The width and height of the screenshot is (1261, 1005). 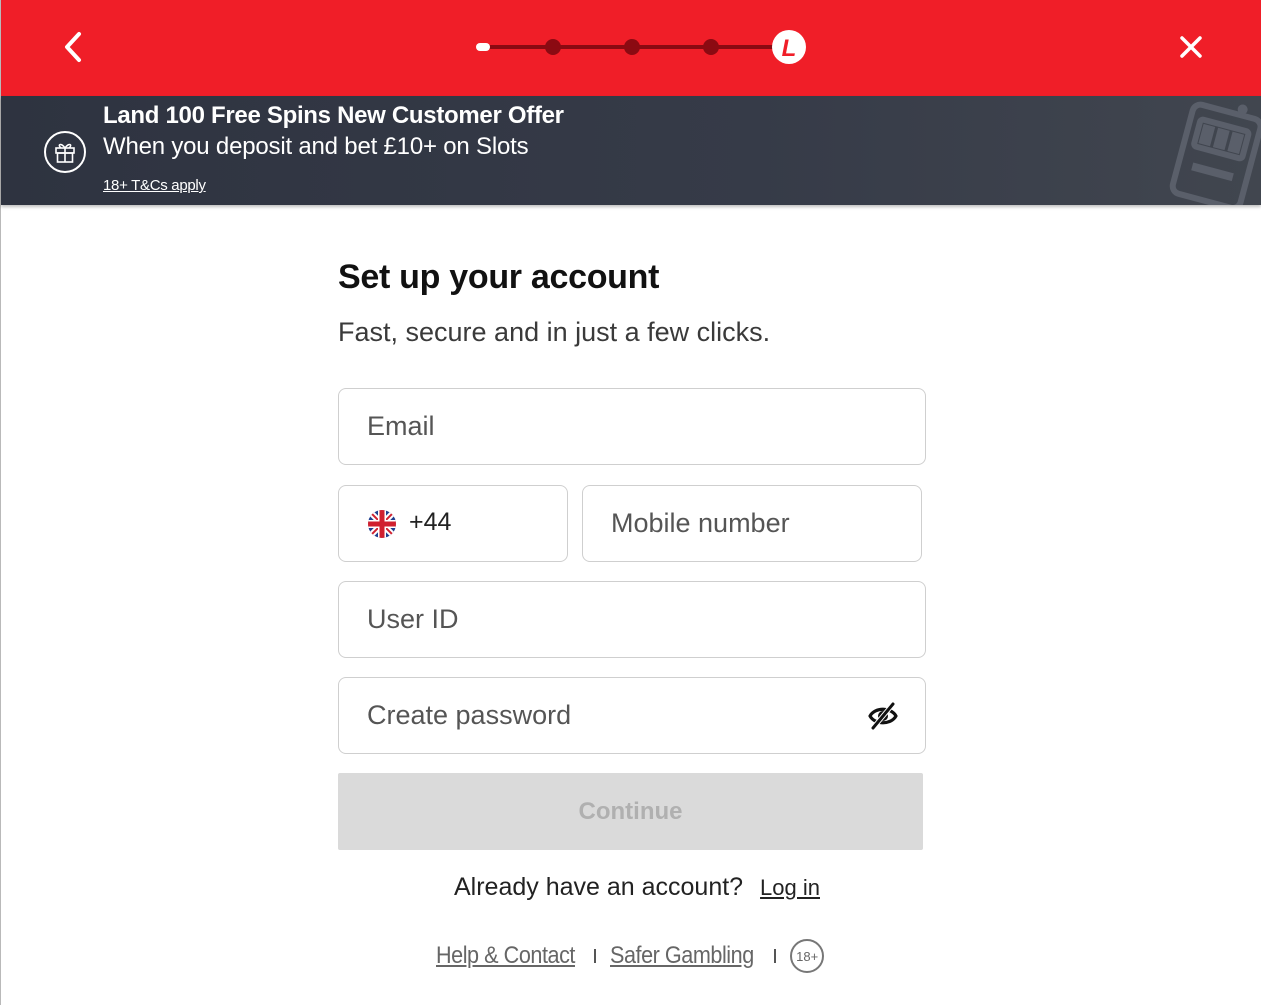 I want to click on close-icon, so click(x=1191, y=47).